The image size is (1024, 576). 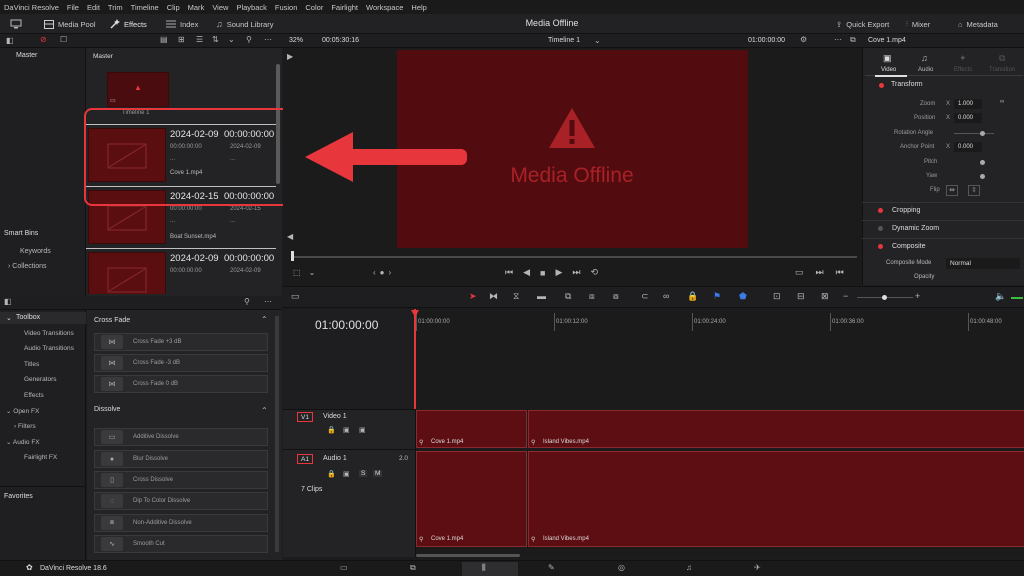 What do you see at coordinates (516, 296) in the screenshot?
I see `dynamic-trim-icon: ⧖` at bounding box center [516, 296].